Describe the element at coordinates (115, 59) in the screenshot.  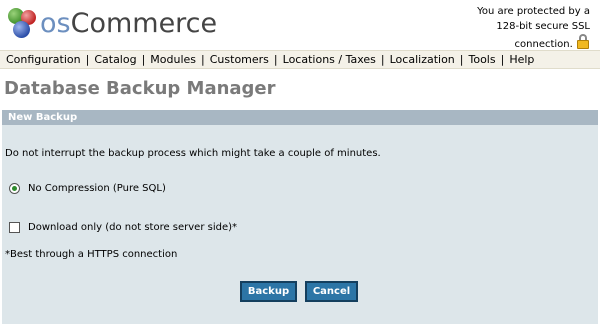
I see `menu-item-catalog: Catalog` at that location.